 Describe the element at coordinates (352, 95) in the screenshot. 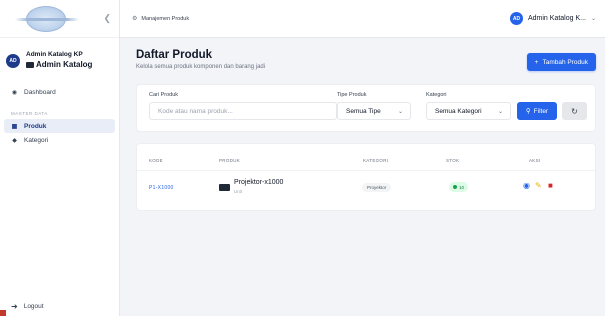

I see `type-label: Tipe Produk` at that location.